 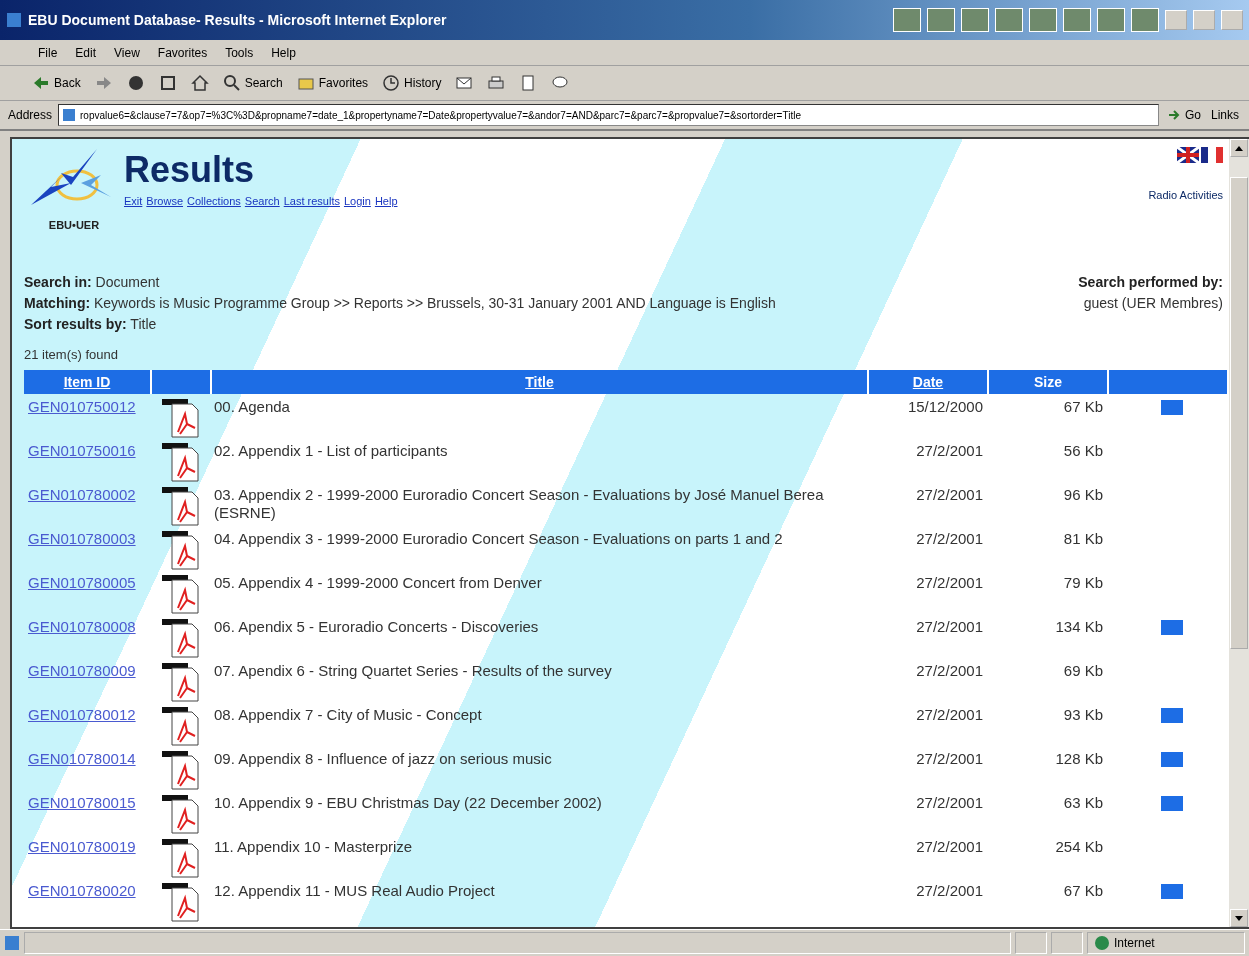 What do you see at coordinates (103, 83) in the screenshot?
I see `forward-arrow-icon` at bounding box center [103, 83].